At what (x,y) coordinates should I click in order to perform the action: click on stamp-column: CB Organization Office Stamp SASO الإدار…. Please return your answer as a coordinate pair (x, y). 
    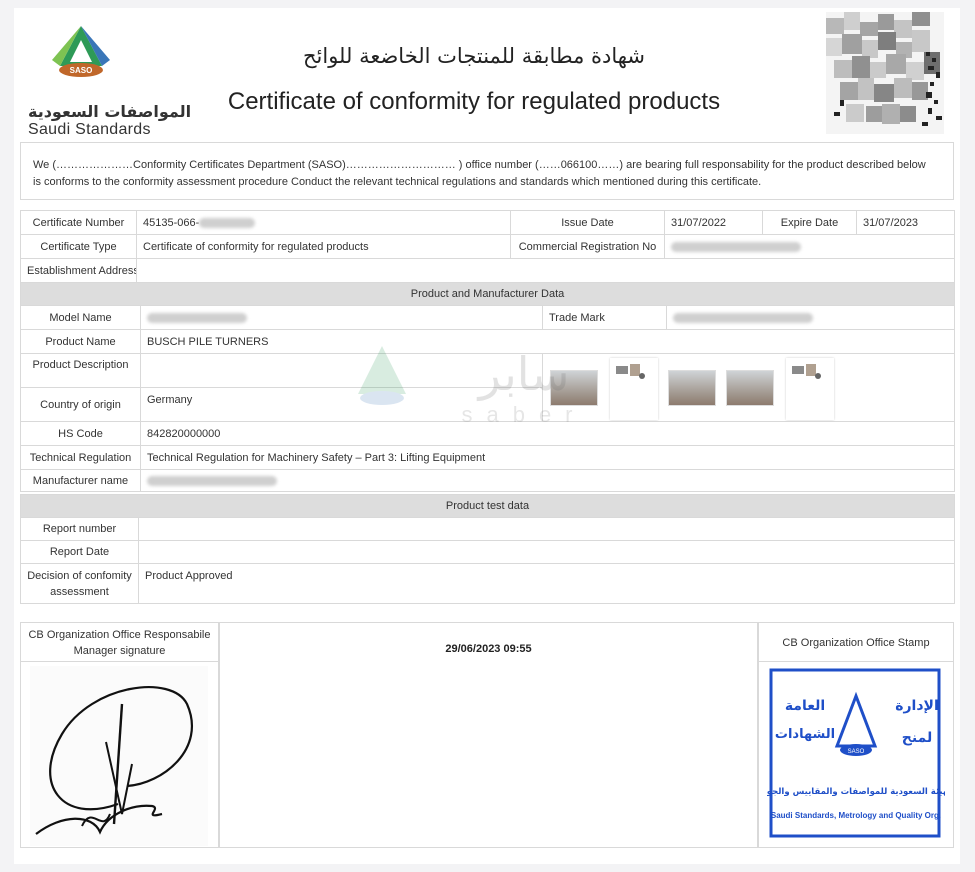
    Looking at the image, I should click on (856, 735).